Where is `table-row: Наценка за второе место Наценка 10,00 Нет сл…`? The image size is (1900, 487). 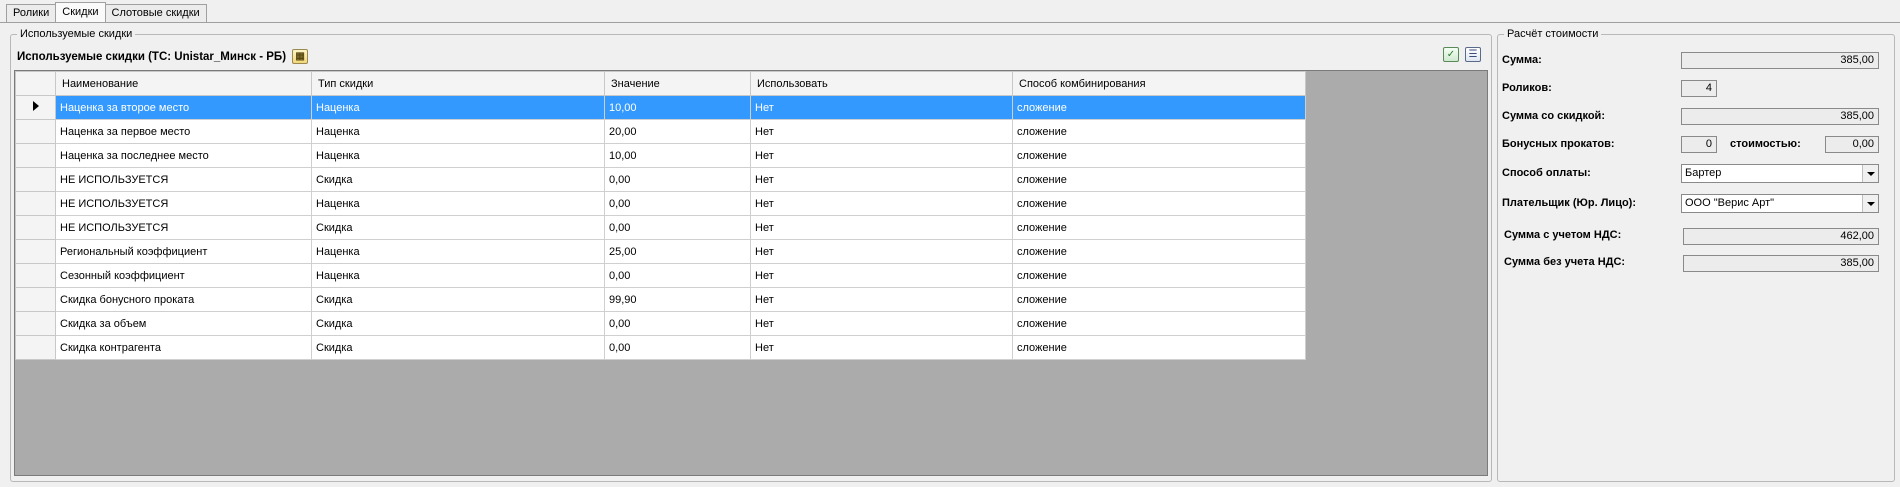 table-row: Наценка за второе место Наценка 10,00 Нет сл… is located at coordinates (660, 107).